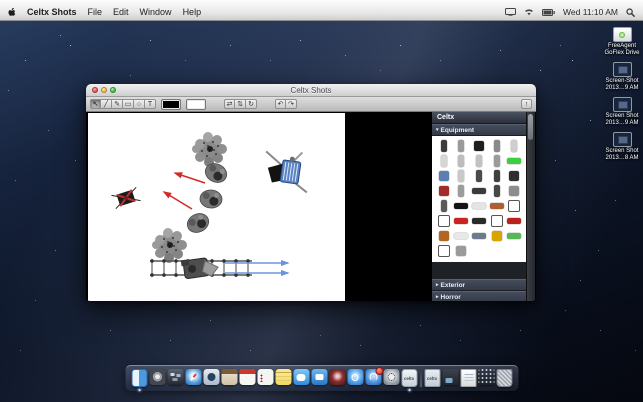 The width and height of the screenshot is (643, 402). What do you see at coordinates (479, 191) in the screenshot?
I see `equipment-item-rifle` at bounding box center [479, 191].